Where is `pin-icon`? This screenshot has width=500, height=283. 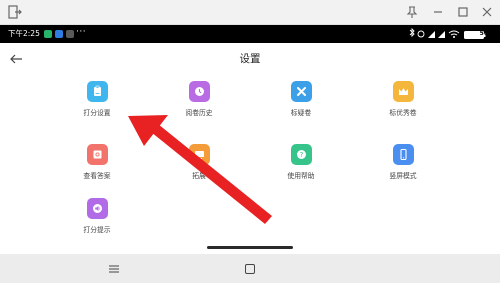 pin-icon is located at coordinates (412, 12).